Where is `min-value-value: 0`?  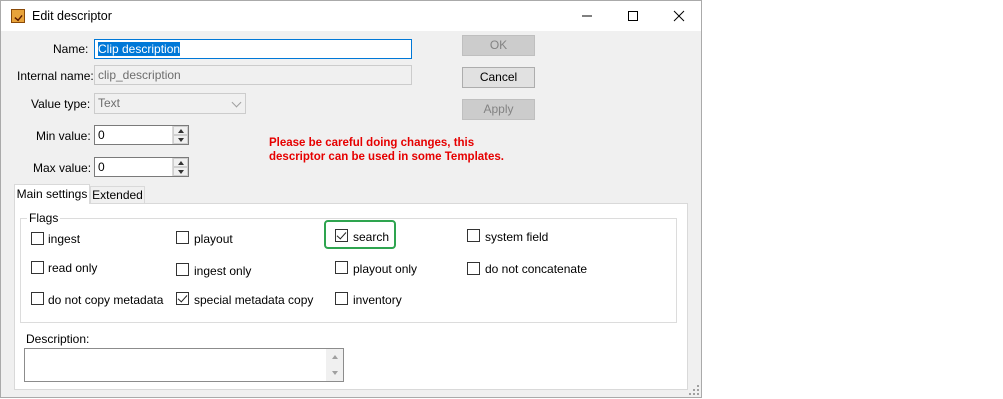
min-value-value: 0 is located at coordinates (101, 135).